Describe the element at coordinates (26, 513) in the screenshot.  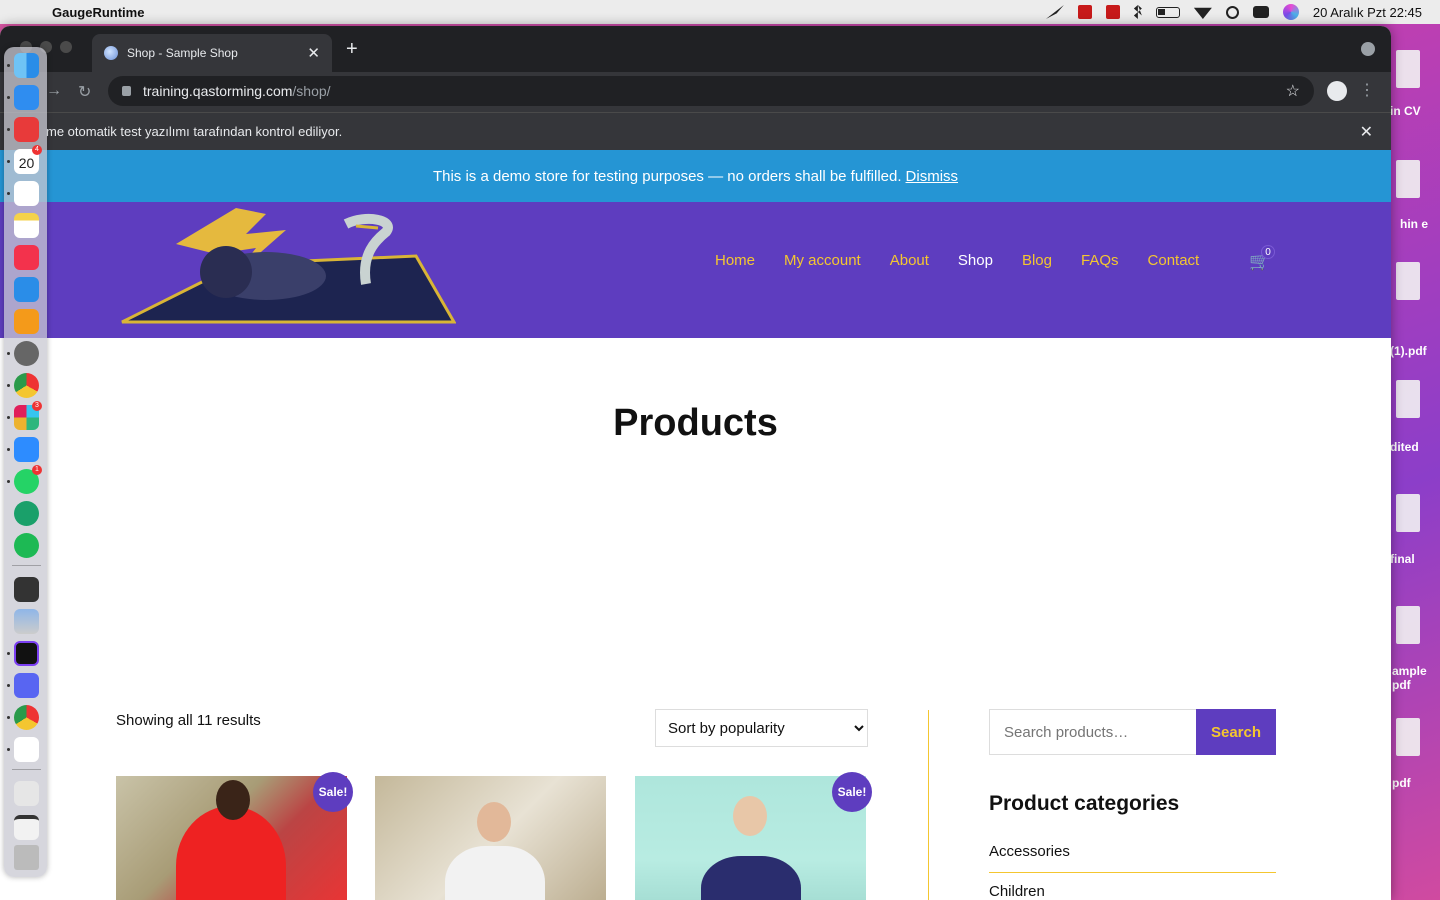
I see `speedometer-app-icon` at that location.